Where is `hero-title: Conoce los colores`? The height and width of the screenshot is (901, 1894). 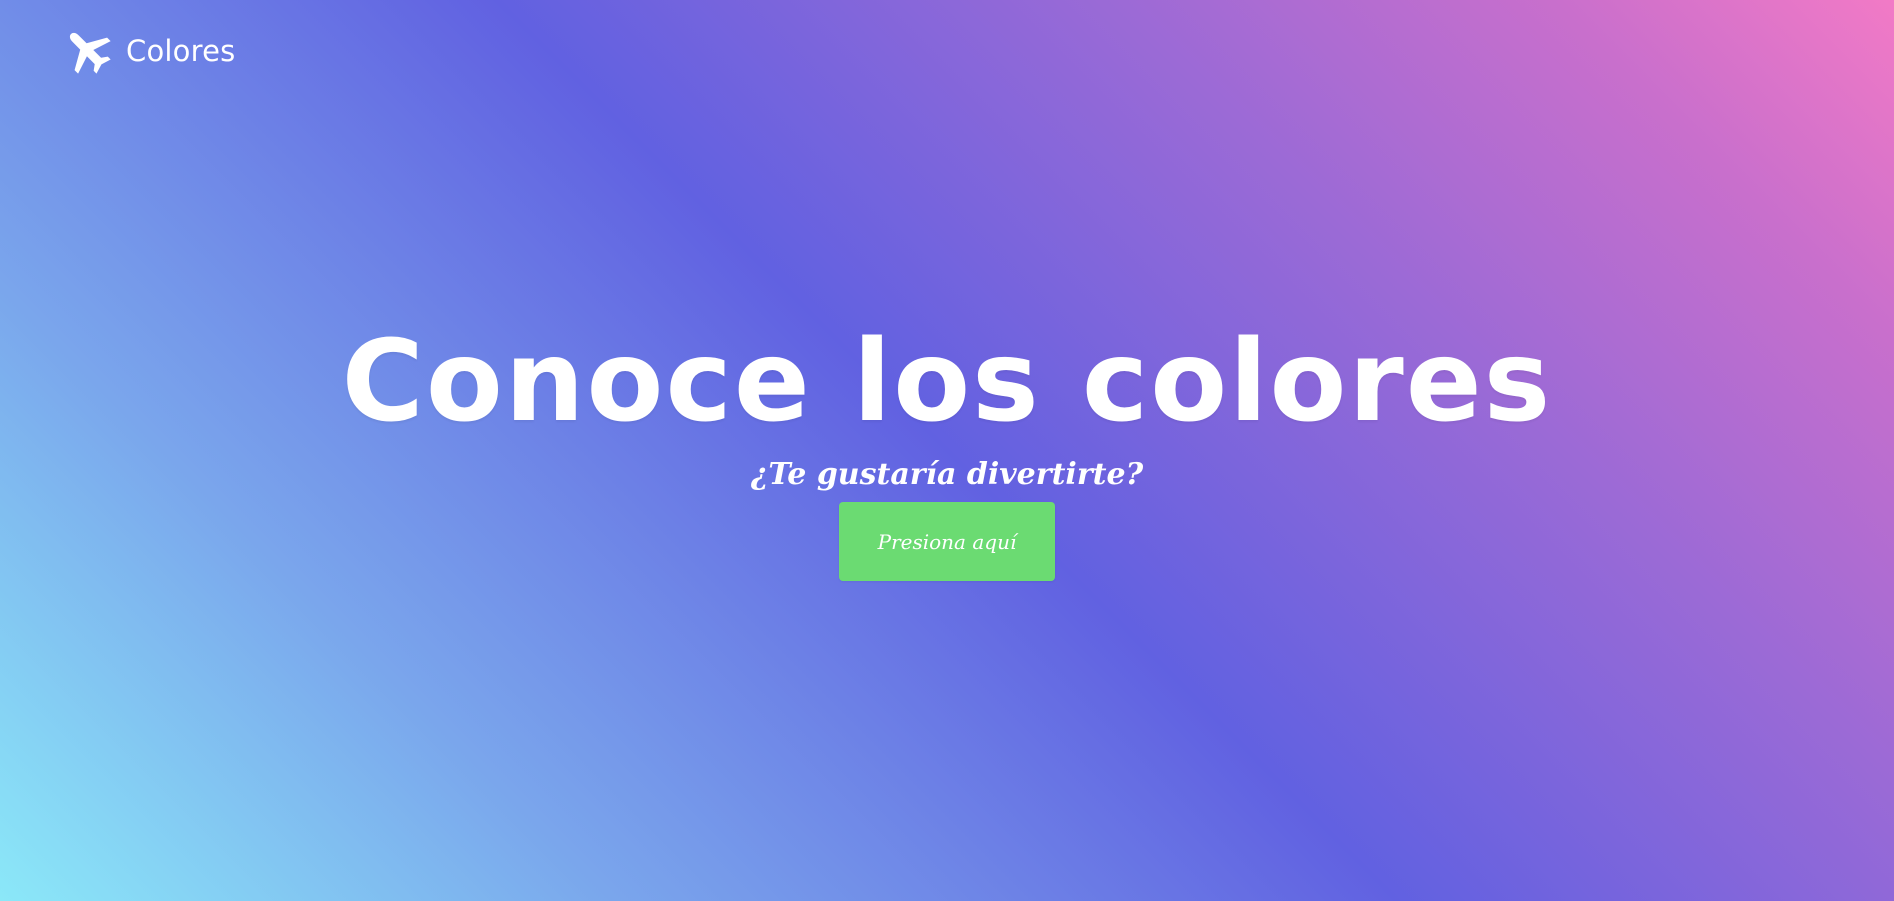 hero-title: Conoce los colores is located at coordinates (947, 382).